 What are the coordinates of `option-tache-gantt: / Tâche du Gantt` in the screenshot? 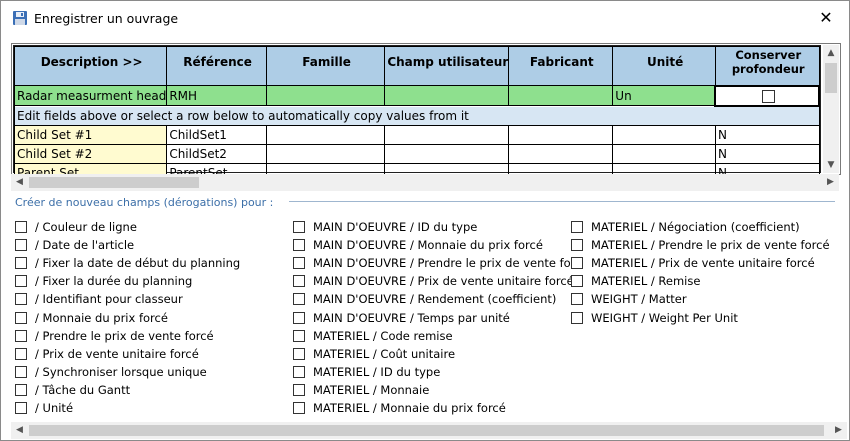 It's located at (125, 390).